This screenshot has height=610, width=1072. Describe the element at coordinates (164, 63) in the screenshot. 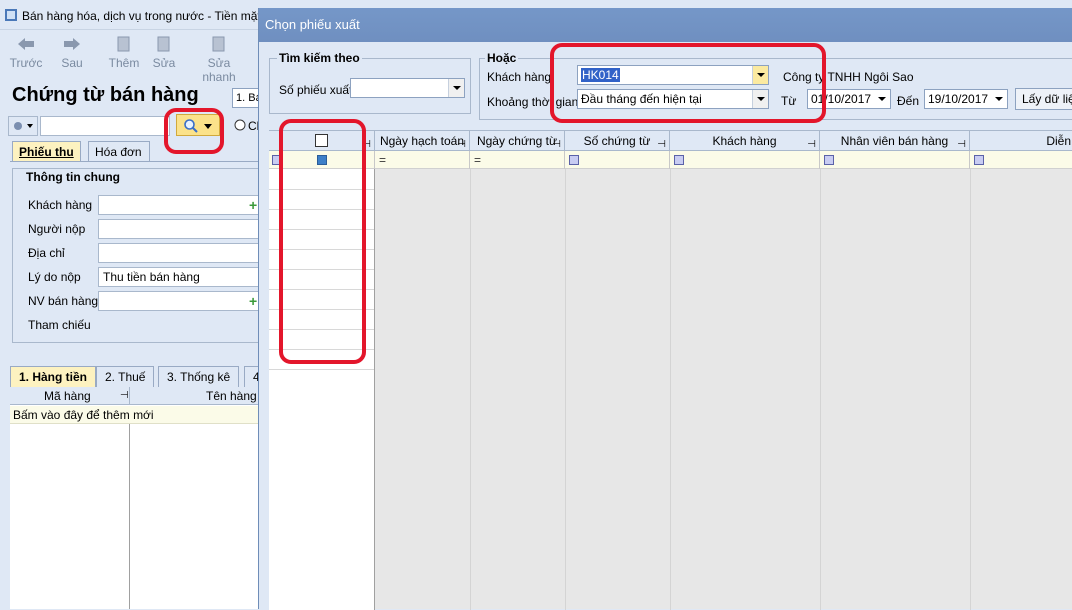

I see `edit-label: Sửa` at that location.